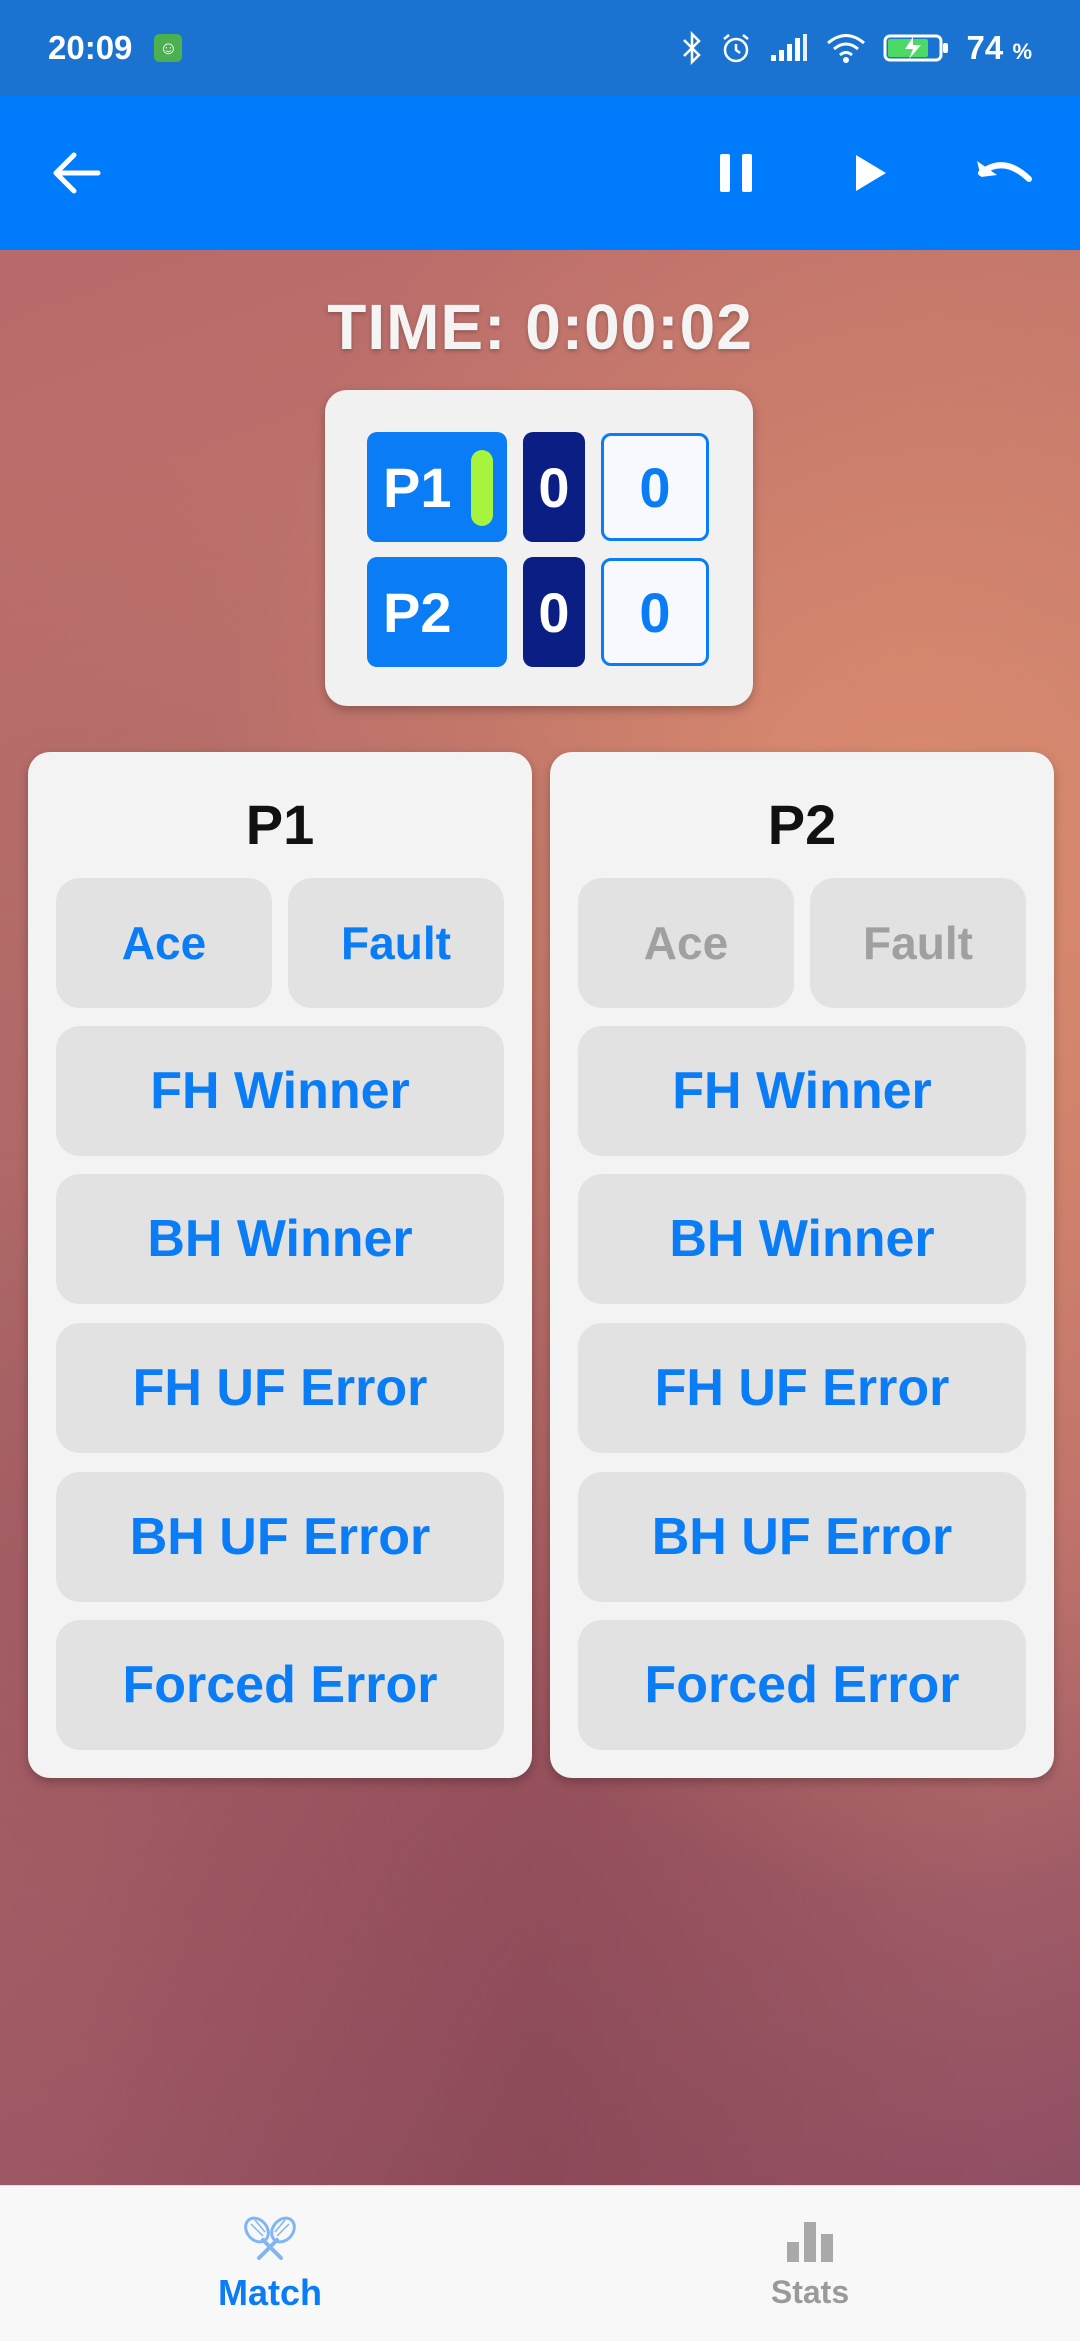  I want to click on player-name-box: P2, so click(437, 612).